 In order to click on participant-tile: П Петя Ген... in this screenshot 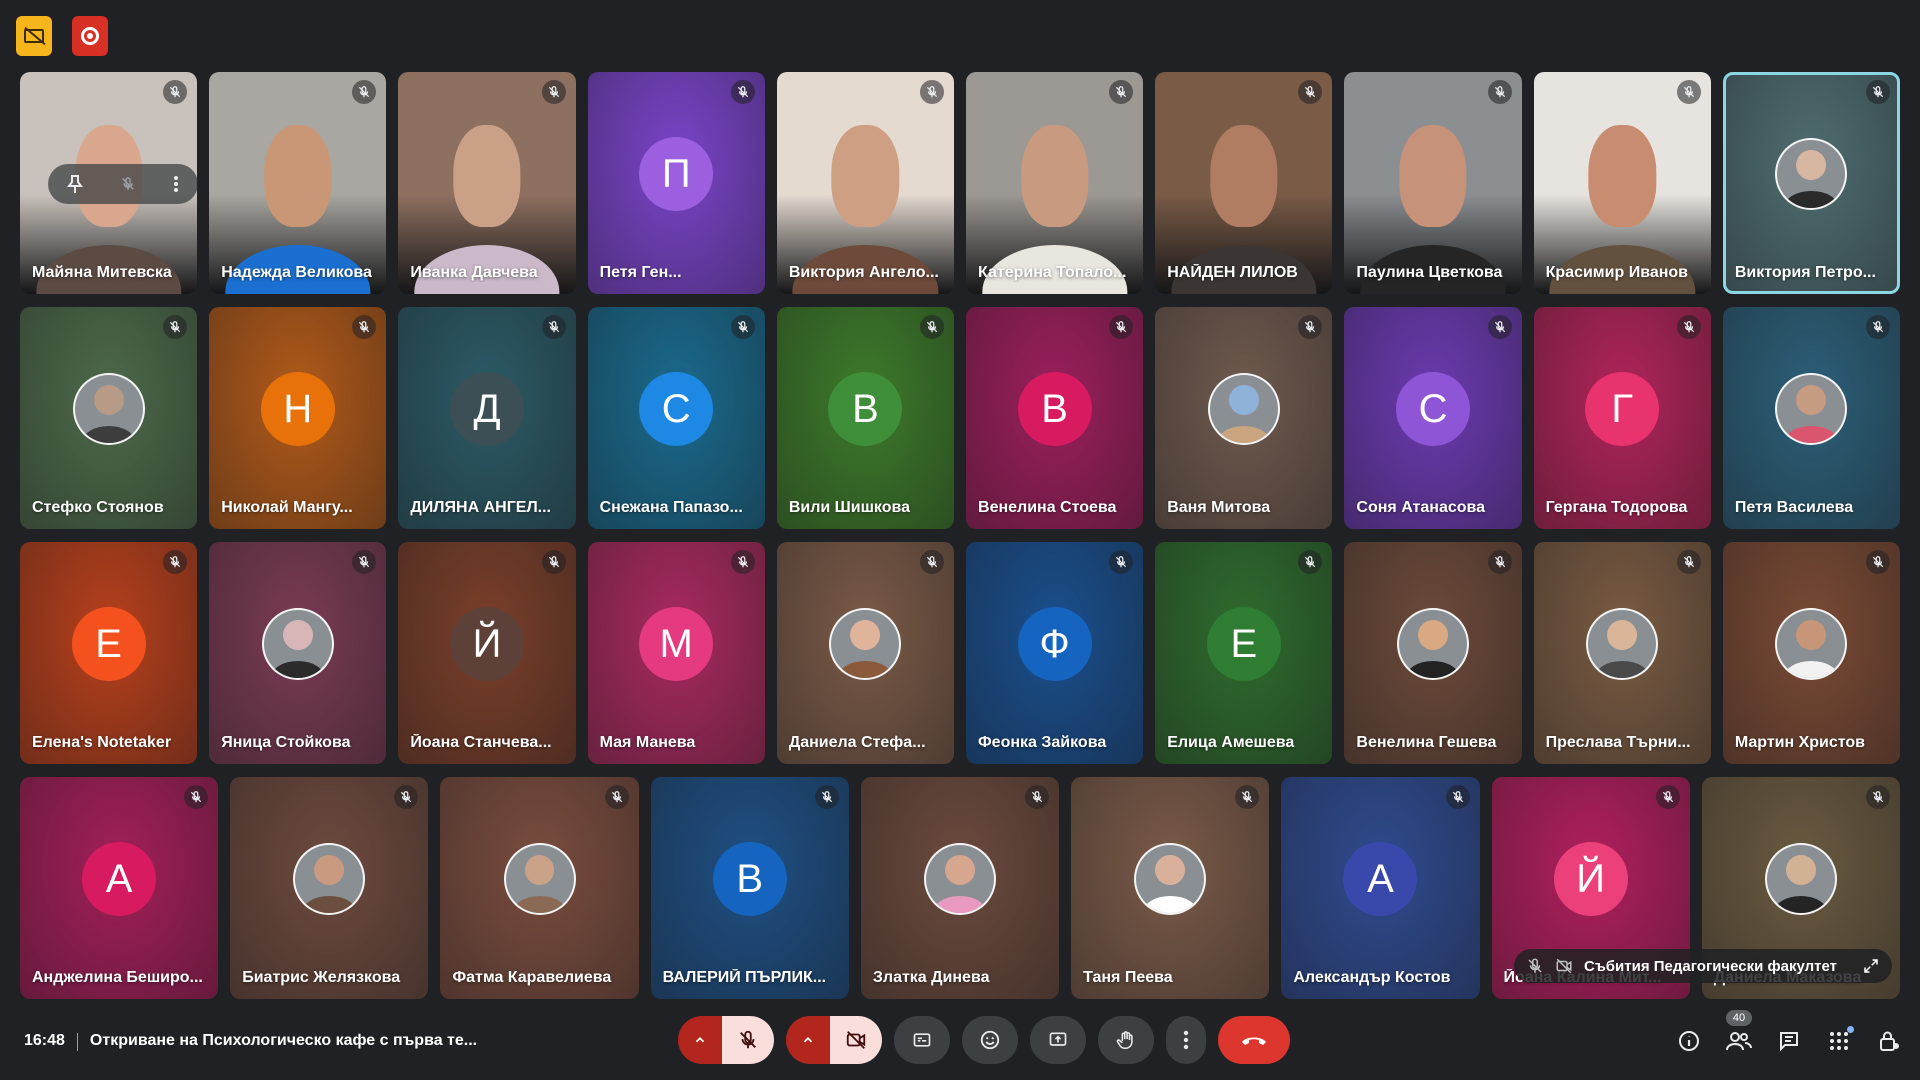, I will do `click(676, 183)`.